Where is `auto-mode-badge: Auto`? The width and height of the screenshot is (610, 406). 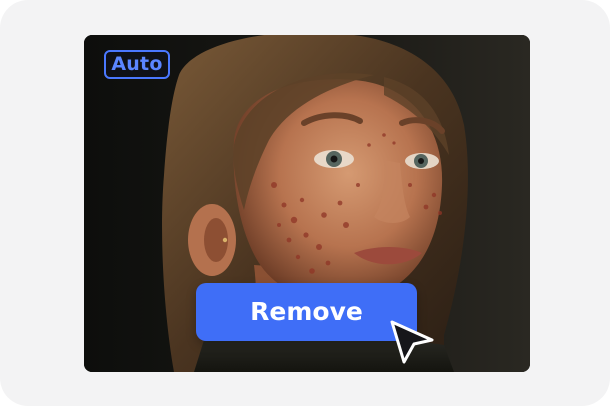 auto-mode-badge: Auto is located at coordinates (137, 64).